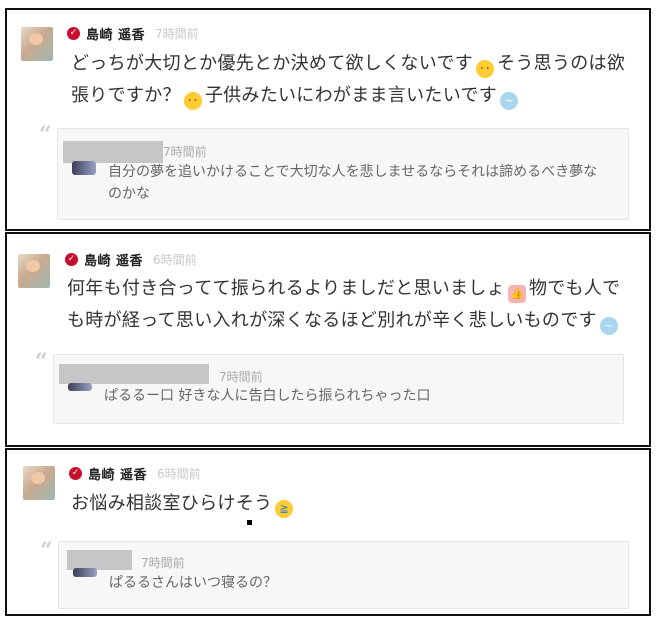  Describe the element at coordinates (516, 294) in the screenshot. I see `thumbs-up-emoji: 👍` at that location.